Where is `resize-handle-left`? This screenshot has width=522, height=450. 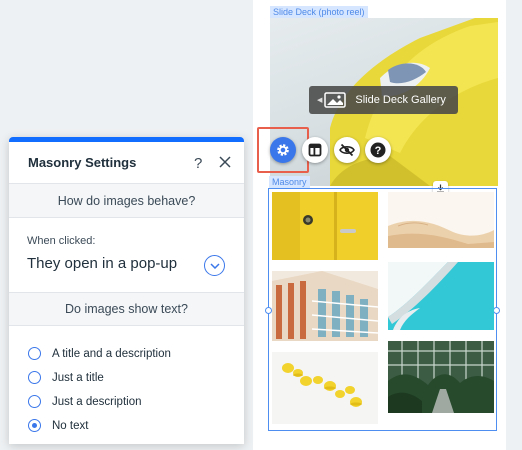 resize-handle-left is located at coordinates (268, 310).